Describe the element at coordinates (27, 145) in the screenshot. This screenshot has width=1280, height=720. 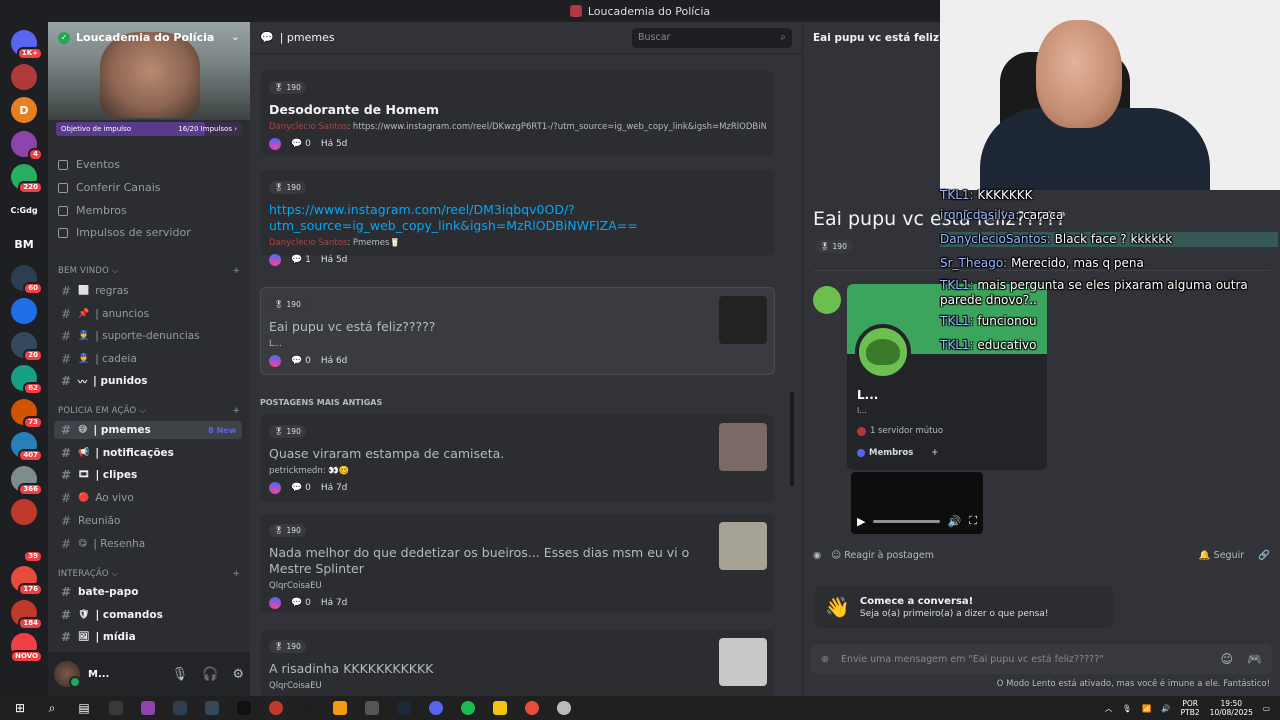
I see `server-colorful: 4` at that location.